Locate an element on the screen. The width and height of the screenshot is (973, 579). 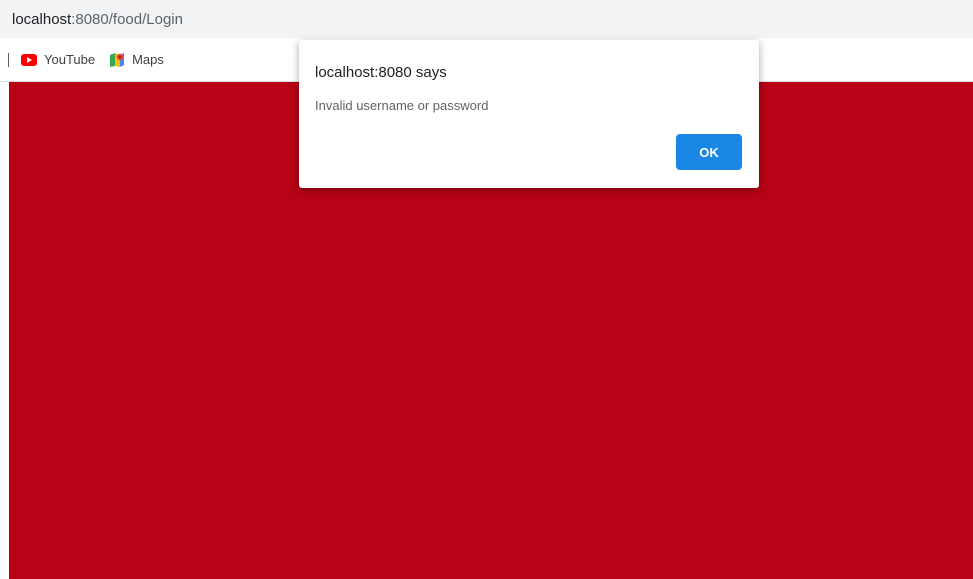
maps-icon is located at coordinates (117, 60).